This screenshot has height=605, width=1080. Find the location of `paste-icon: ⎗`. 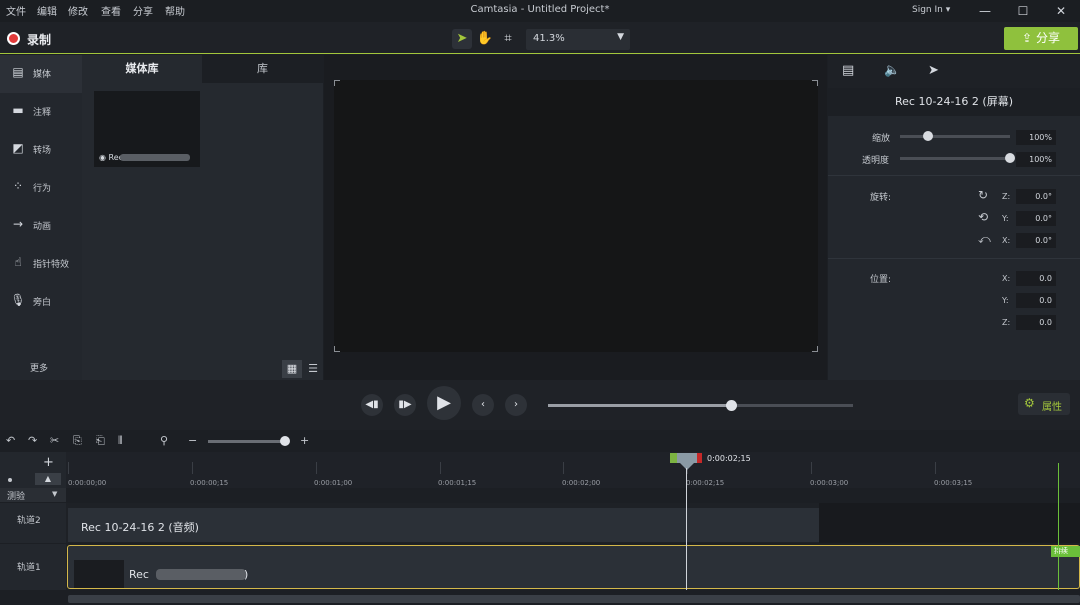

paste-icon: ⎗ is located at coordinates (100, 441).